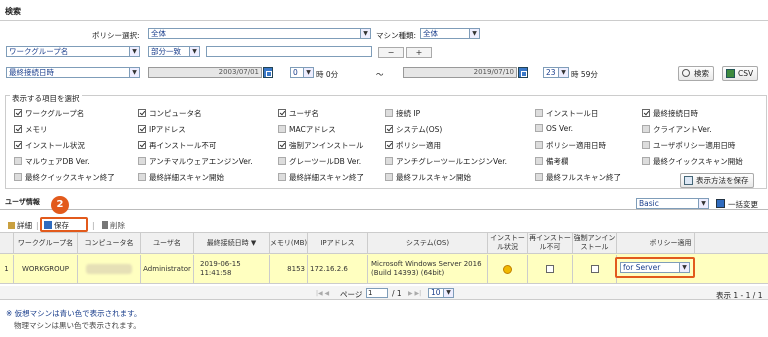 Image resolution: width=768 pixels, height=337 pixels. Describe the element at coordinates (428, 177) in the screenshot. I see `display-option: 最終フルスキャン開始` at that location.